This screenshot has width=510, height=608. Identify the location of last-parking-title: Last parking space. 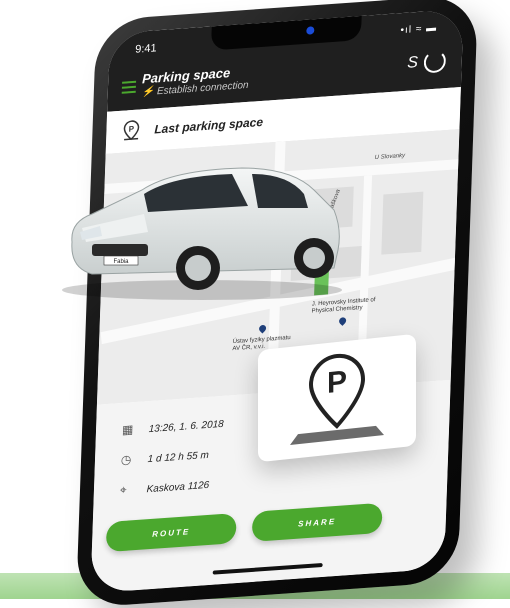
(209, 125).